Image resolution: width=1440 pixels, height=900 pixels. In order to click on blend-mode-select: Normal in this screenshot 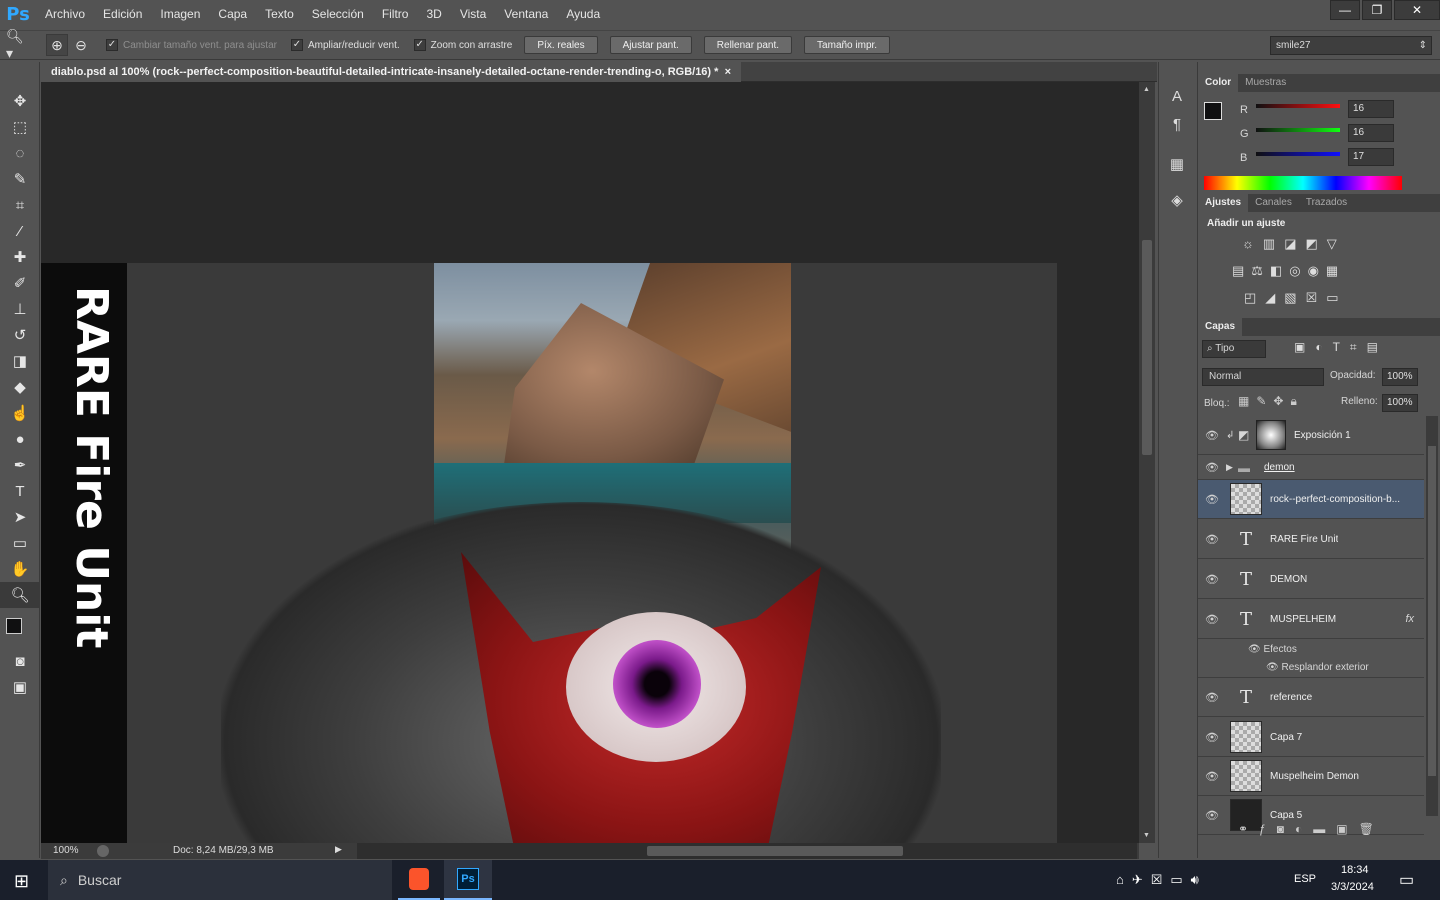, I will do `click(1263, 377)`.